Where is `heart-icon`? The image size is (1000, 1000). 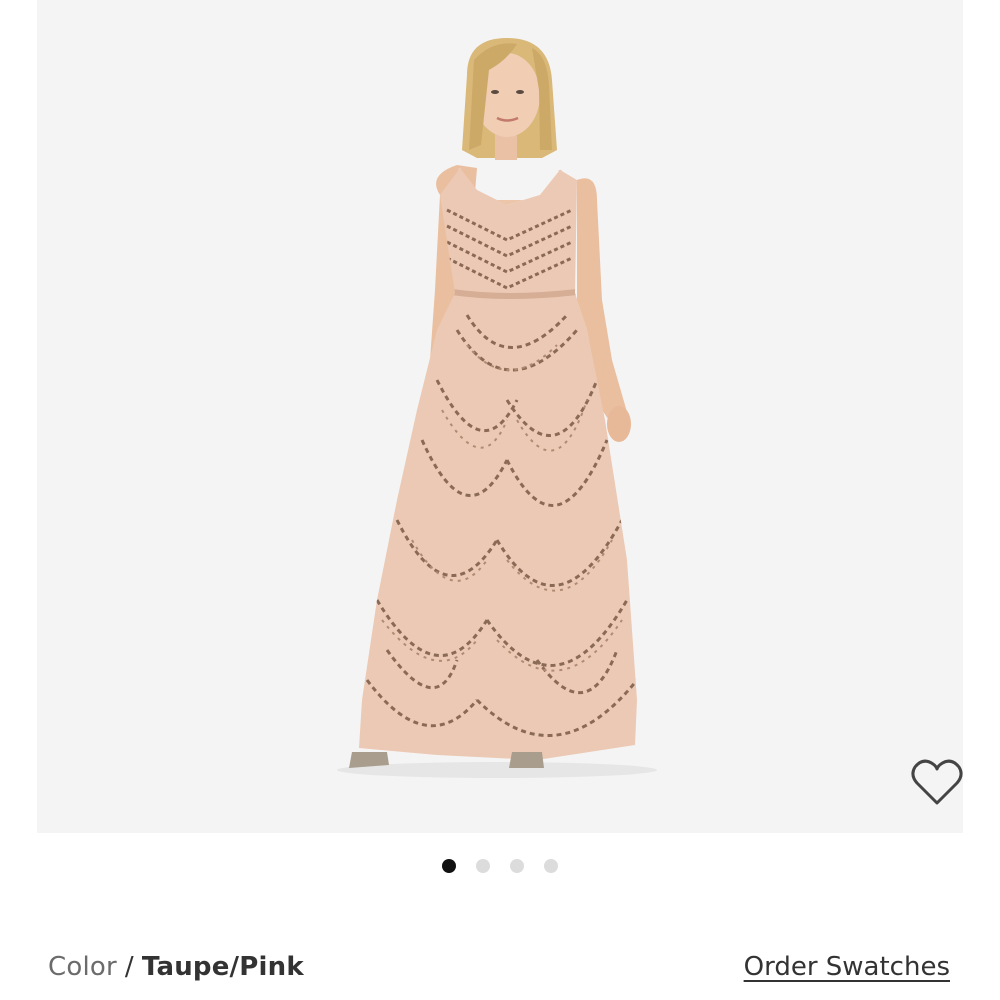 heart-icon is located at coordinates (937, 782).